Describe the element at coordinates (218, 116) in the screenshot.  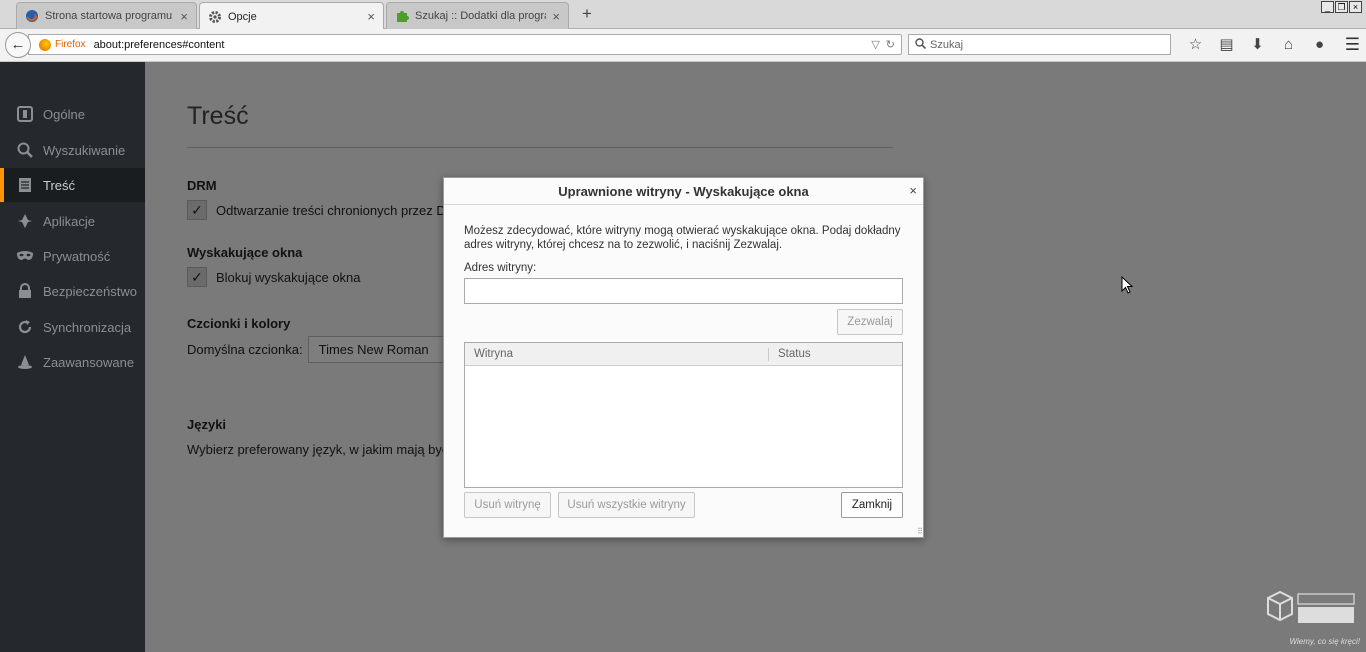
I see `page-title: Treść` at that location.